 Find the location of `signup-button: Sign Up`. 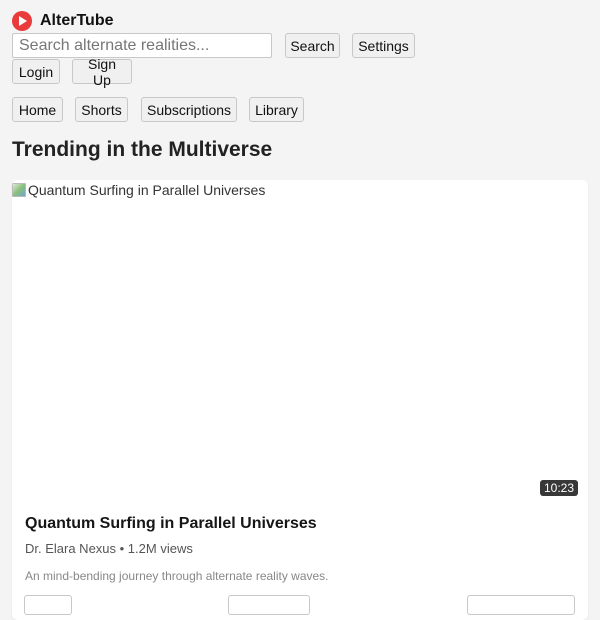

signup-button: Sign Up is located at coordinates (102, 72).